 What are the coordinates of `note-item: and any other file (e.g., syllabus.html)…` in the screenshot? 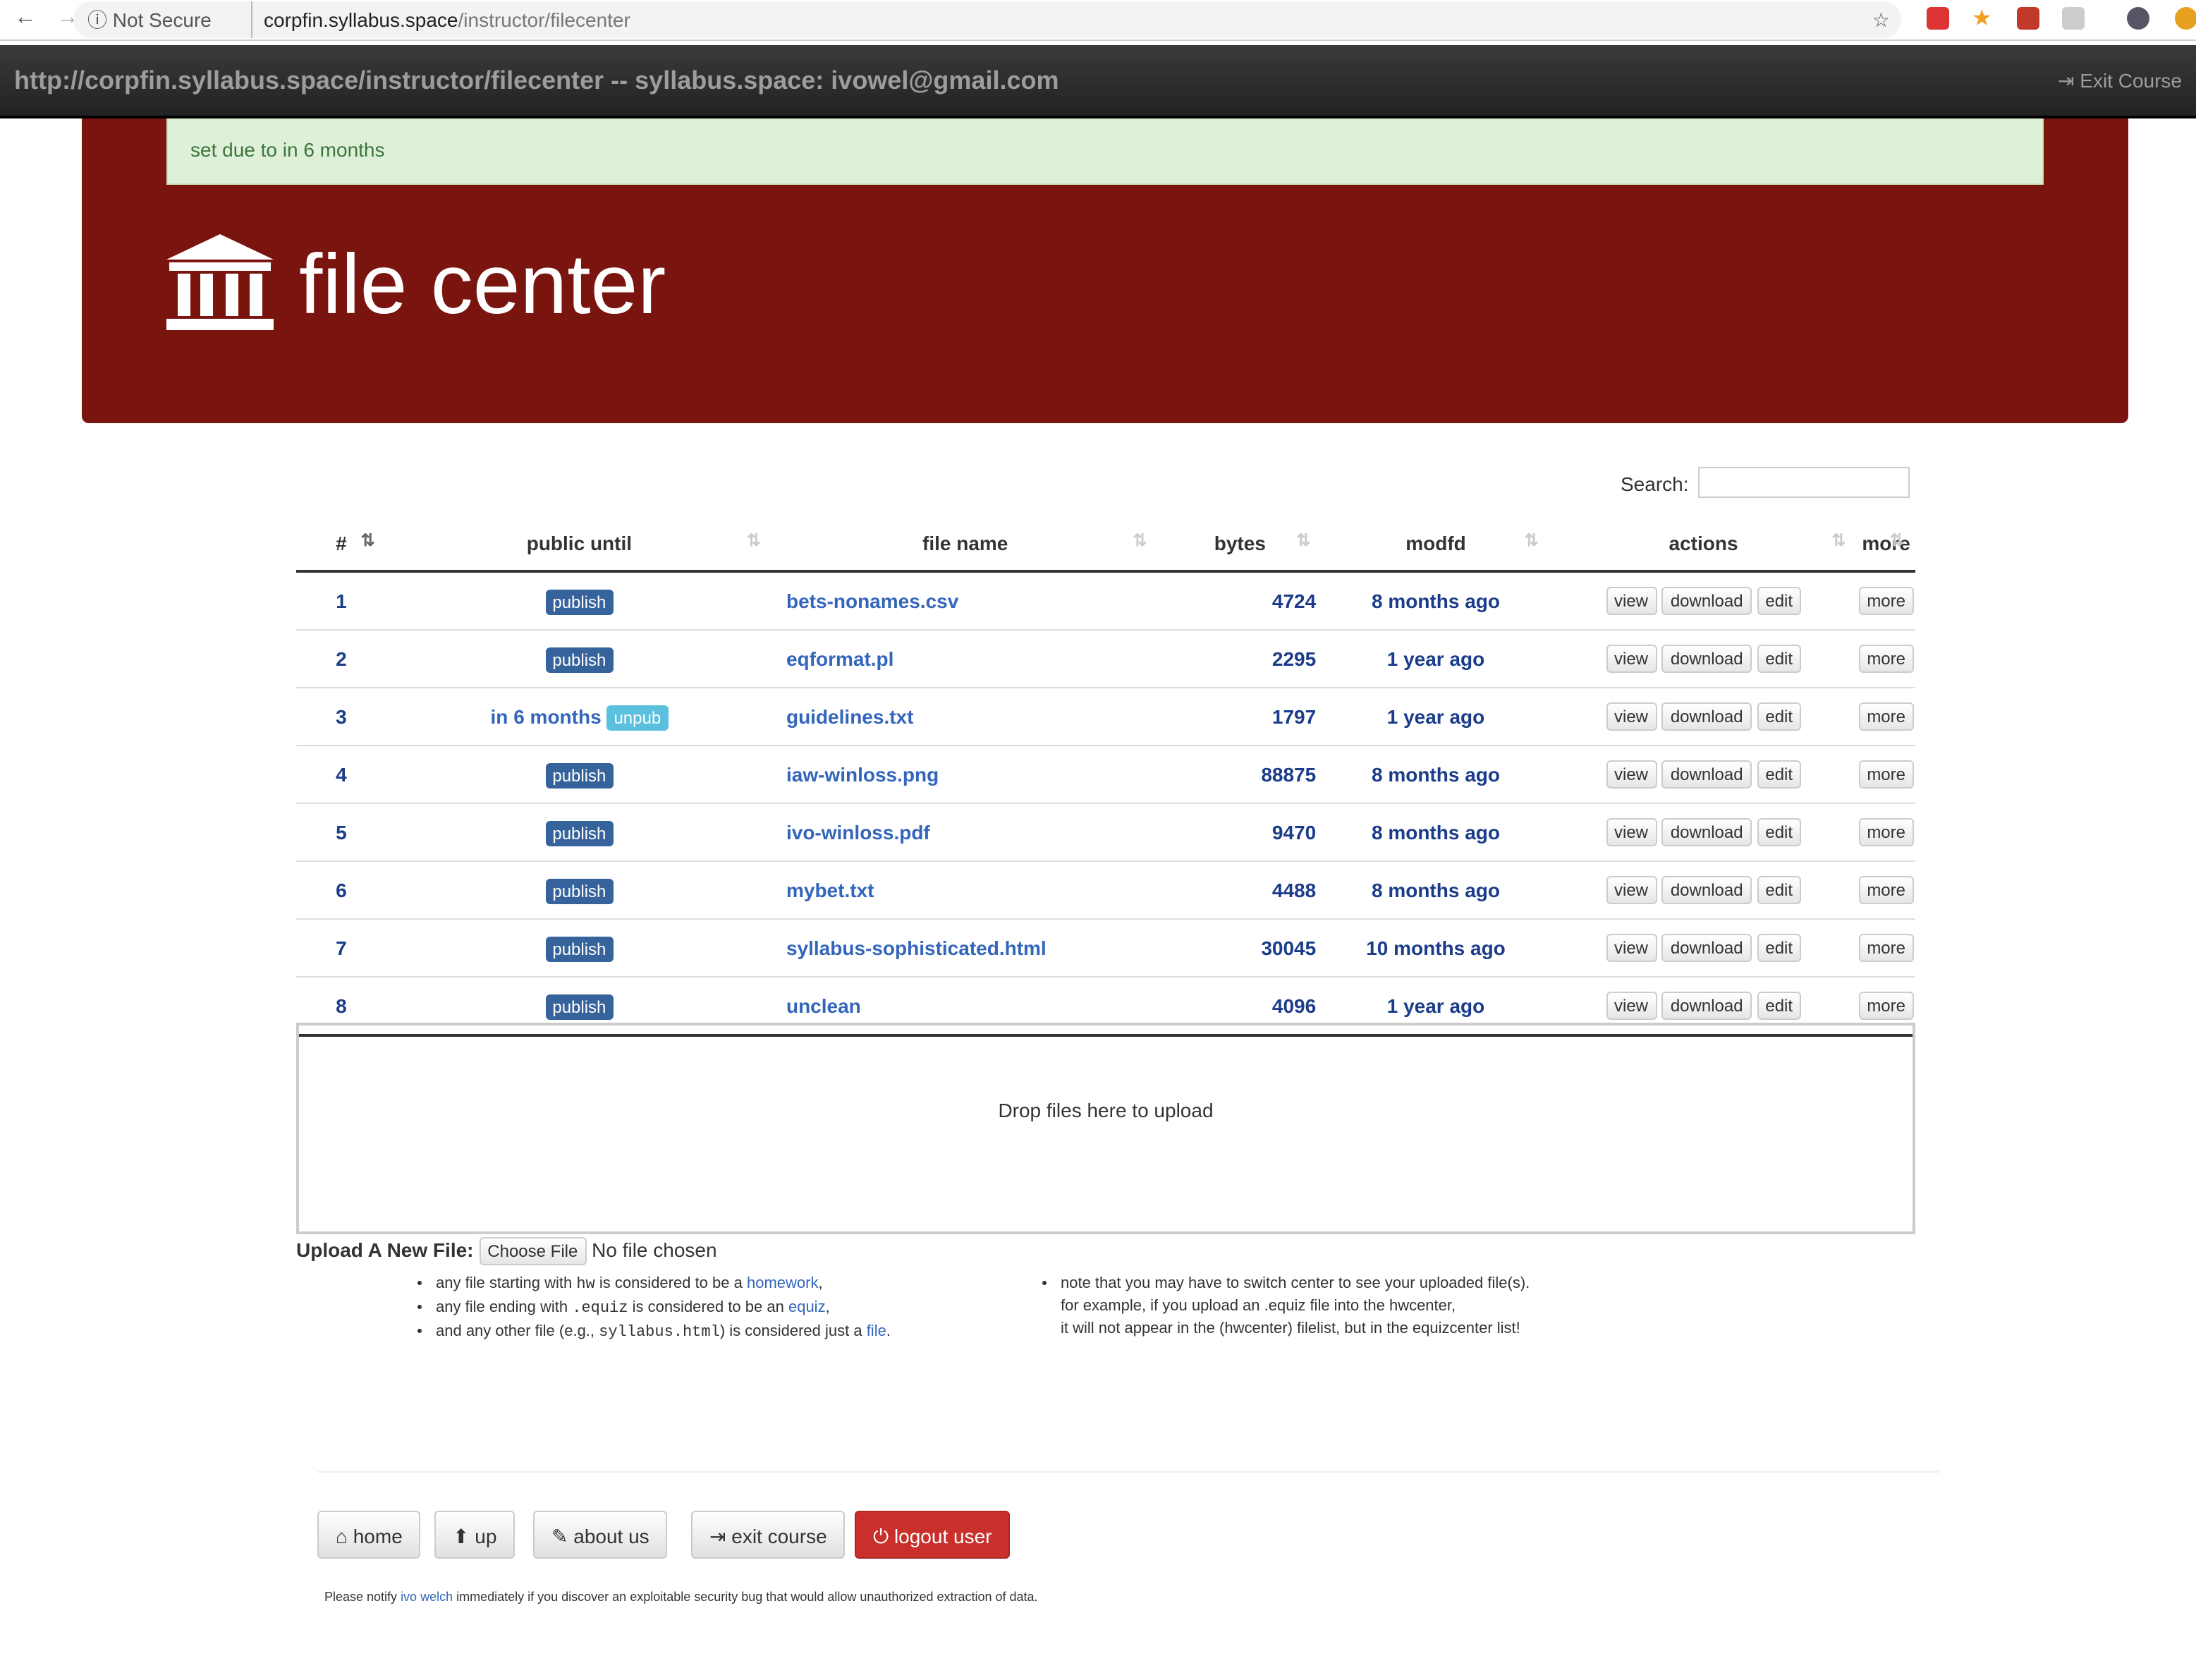 It's located at (663, 1332).